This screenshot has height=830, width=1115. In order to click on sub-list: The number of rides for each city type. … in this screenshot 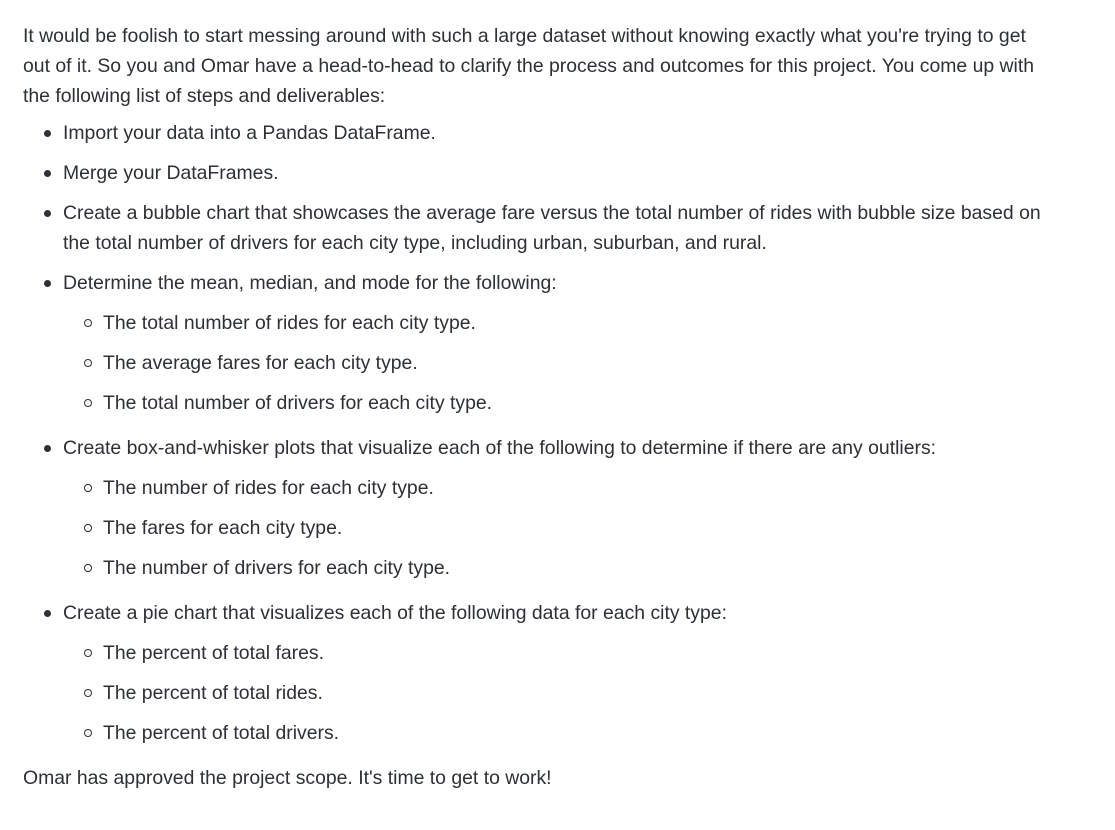, I will do `click(560, 528)`.